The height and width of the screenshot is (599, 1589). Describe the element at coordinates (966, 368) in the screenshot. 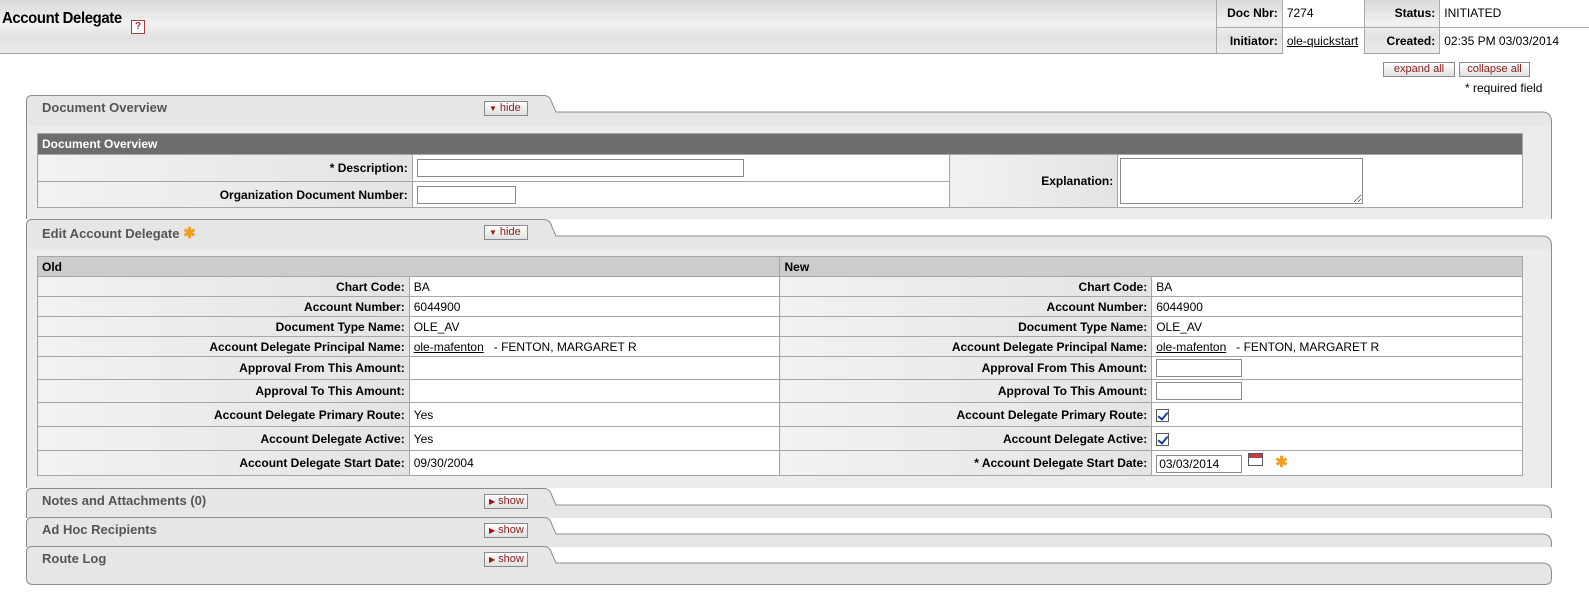

I see `new-approval-from-label: Approval From This Amount:` at that location.